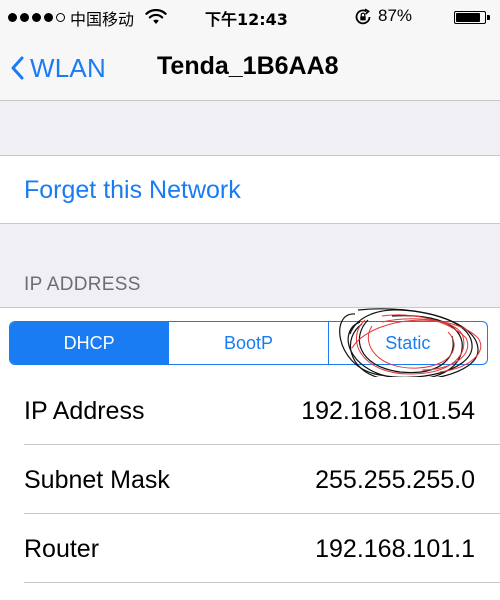 The width and height of the screenshot is (500, 600). Describe the element at coordinates (156, 19) in the screenshot. I see `wifi-icon` at that location.